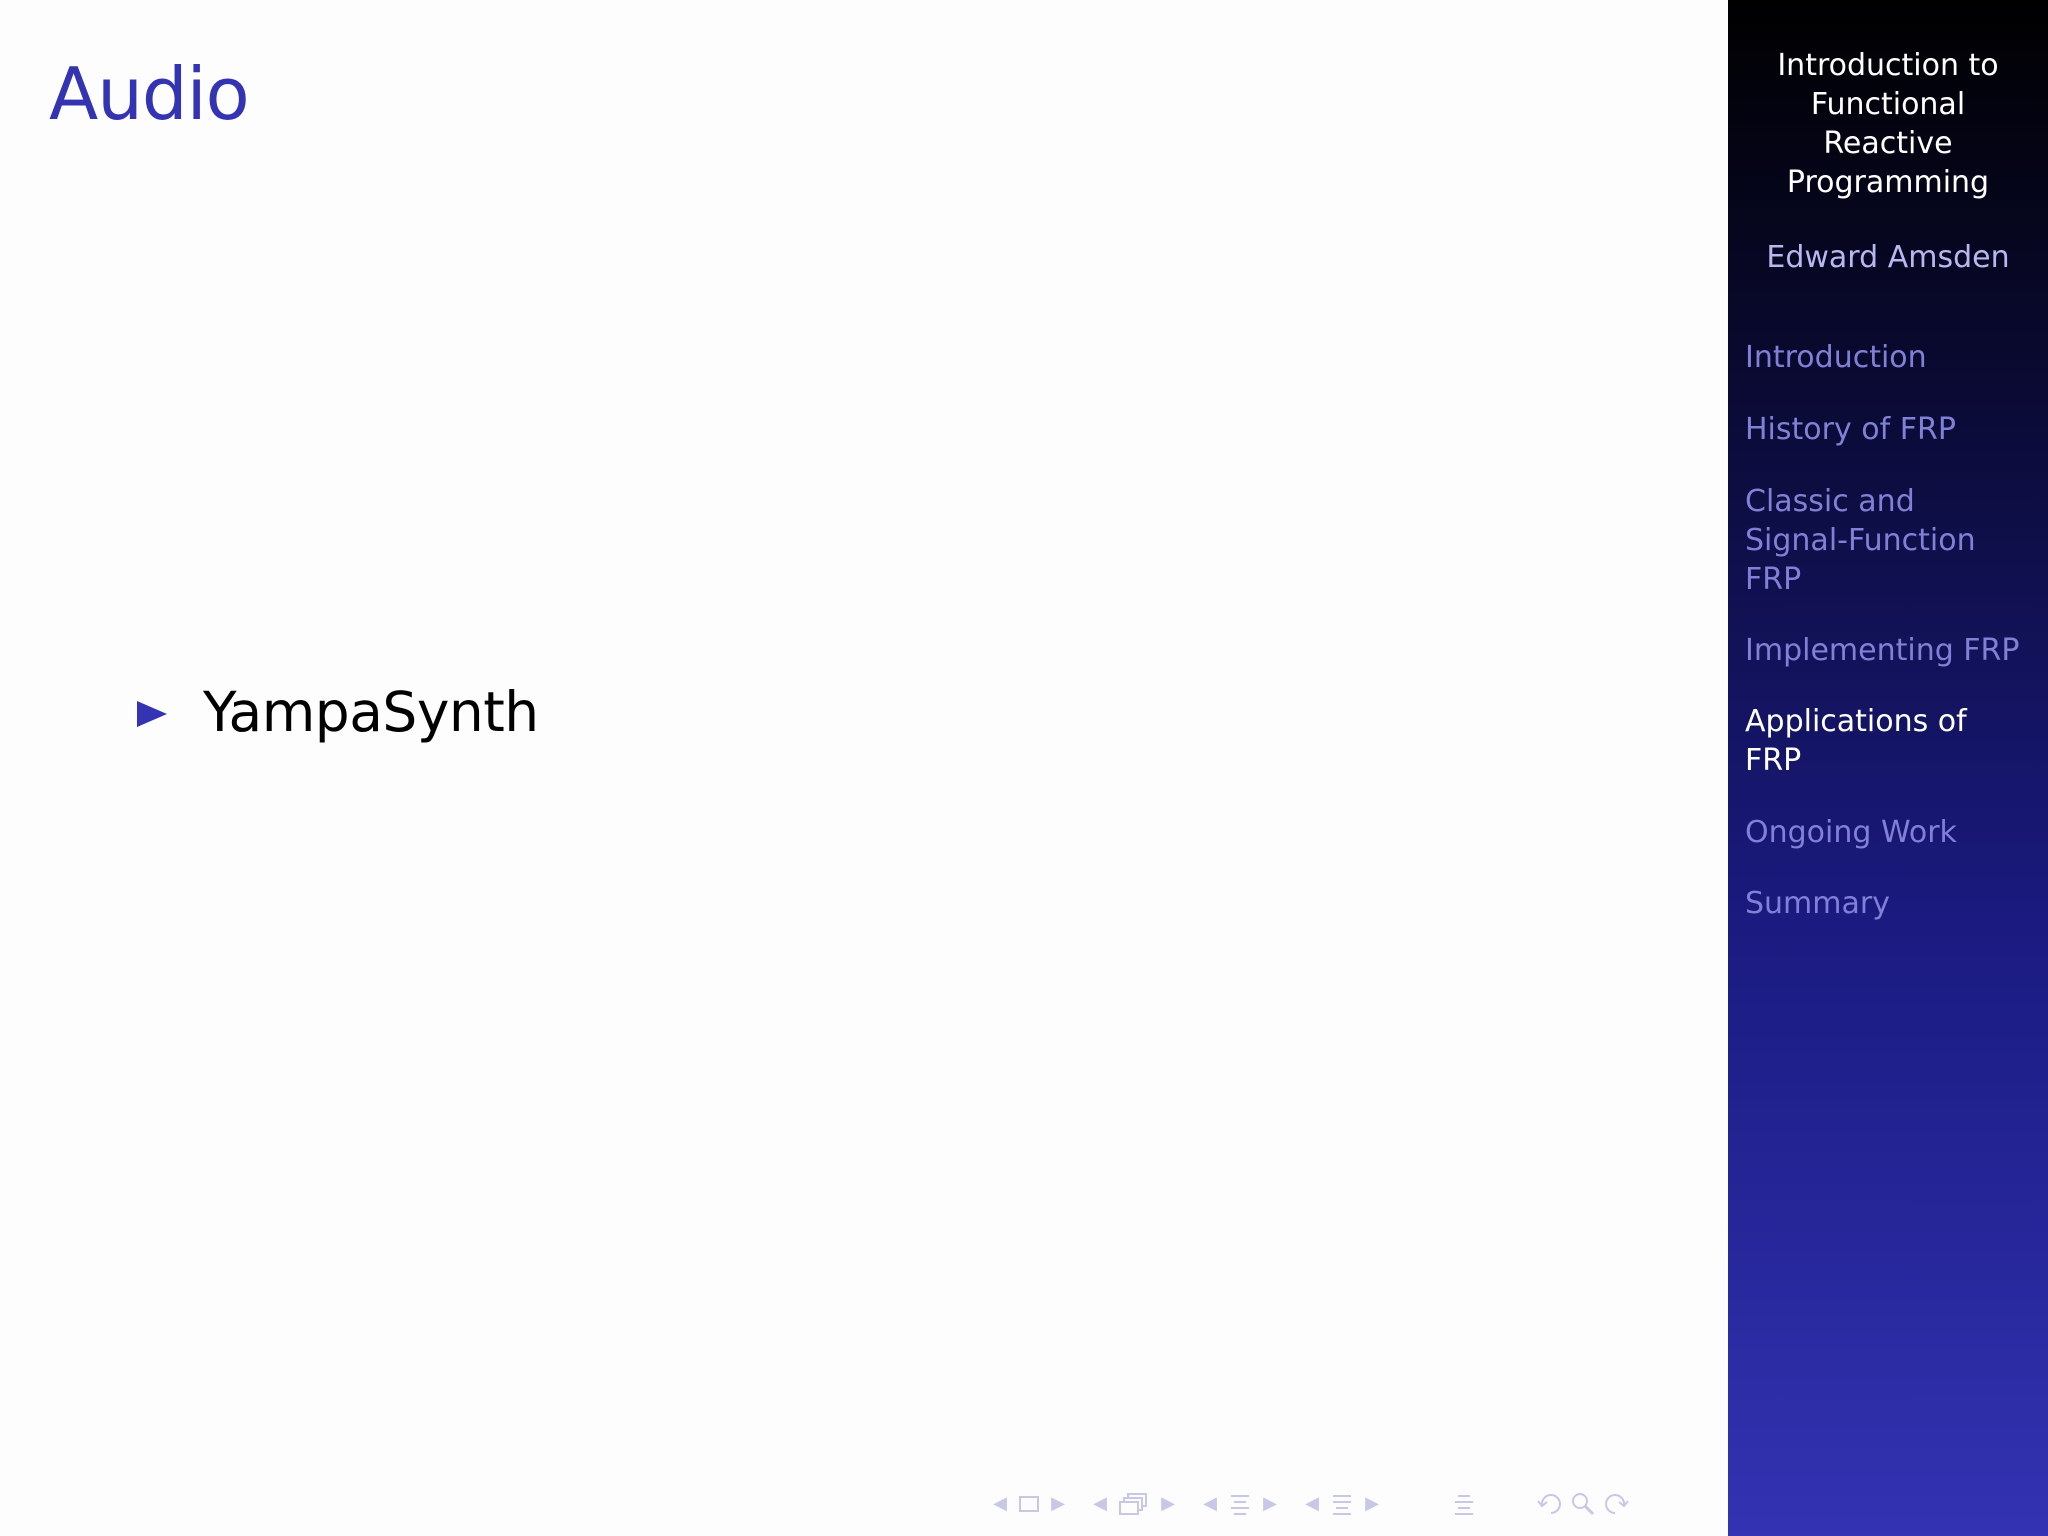 Image resolution: width=2048 pixels, height=1536 pixels. I want to click on appendix-nav-icon, so click(1464, 1504).